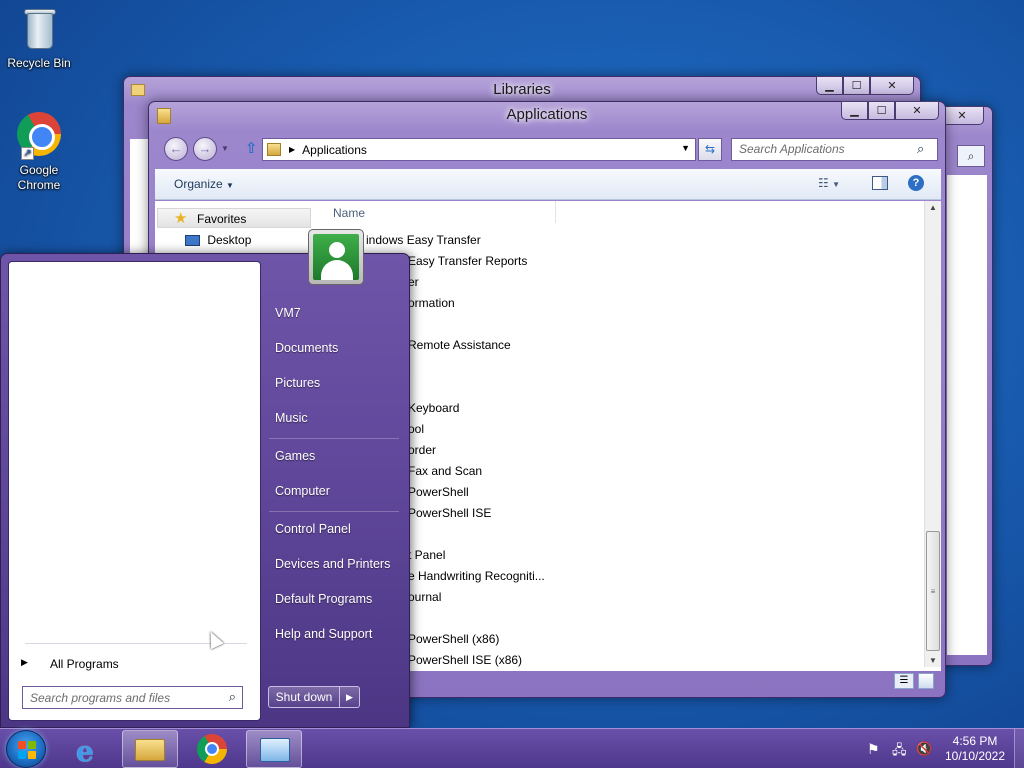 The image size is (1024, 768). What do you see at coordinates (904, 681) in the screenshot?
I see `details-view-icon: ☰` at bounding box center [904, 681].